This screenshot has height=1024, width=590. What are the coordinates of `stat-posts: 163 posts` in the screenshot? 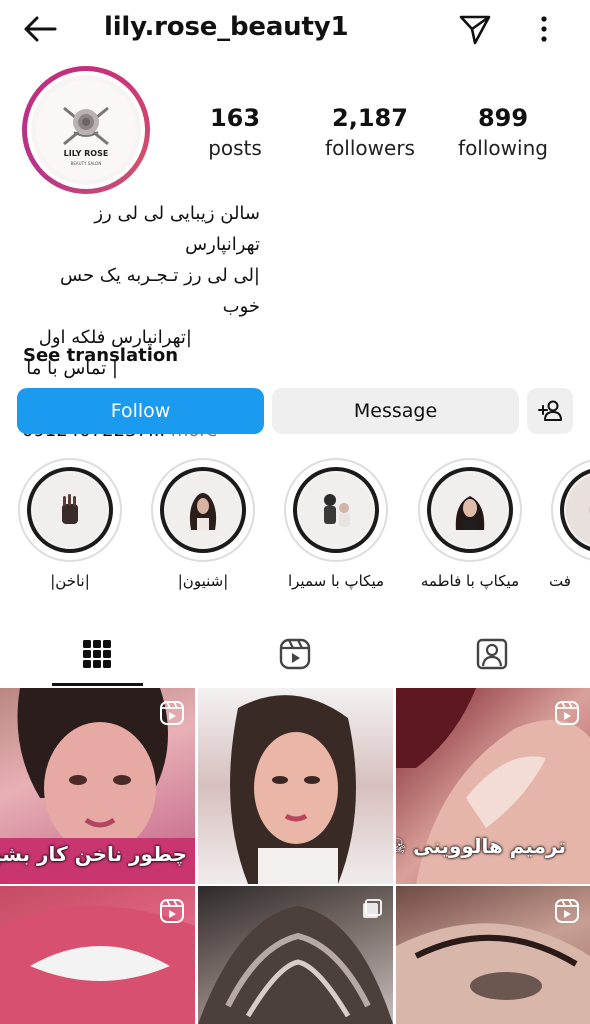 It's located at (235, 132).